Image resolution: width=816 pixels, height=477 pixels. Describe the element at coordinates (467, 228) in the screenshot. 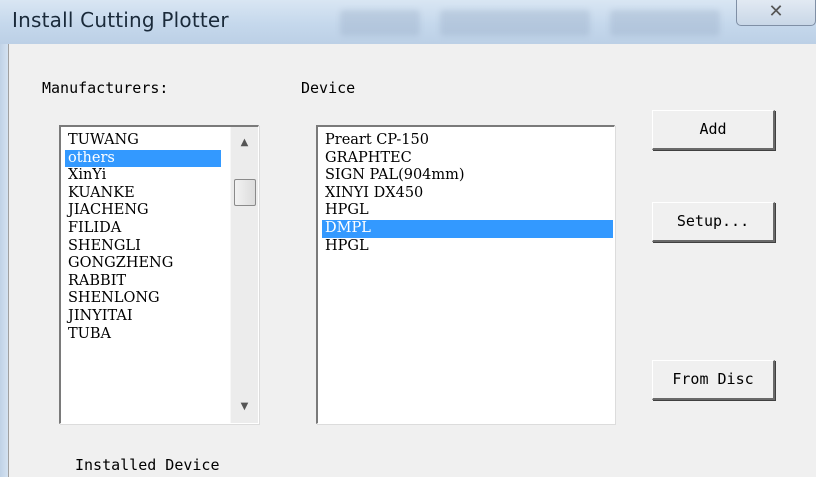

I see `list-item: DMPL` at that location.